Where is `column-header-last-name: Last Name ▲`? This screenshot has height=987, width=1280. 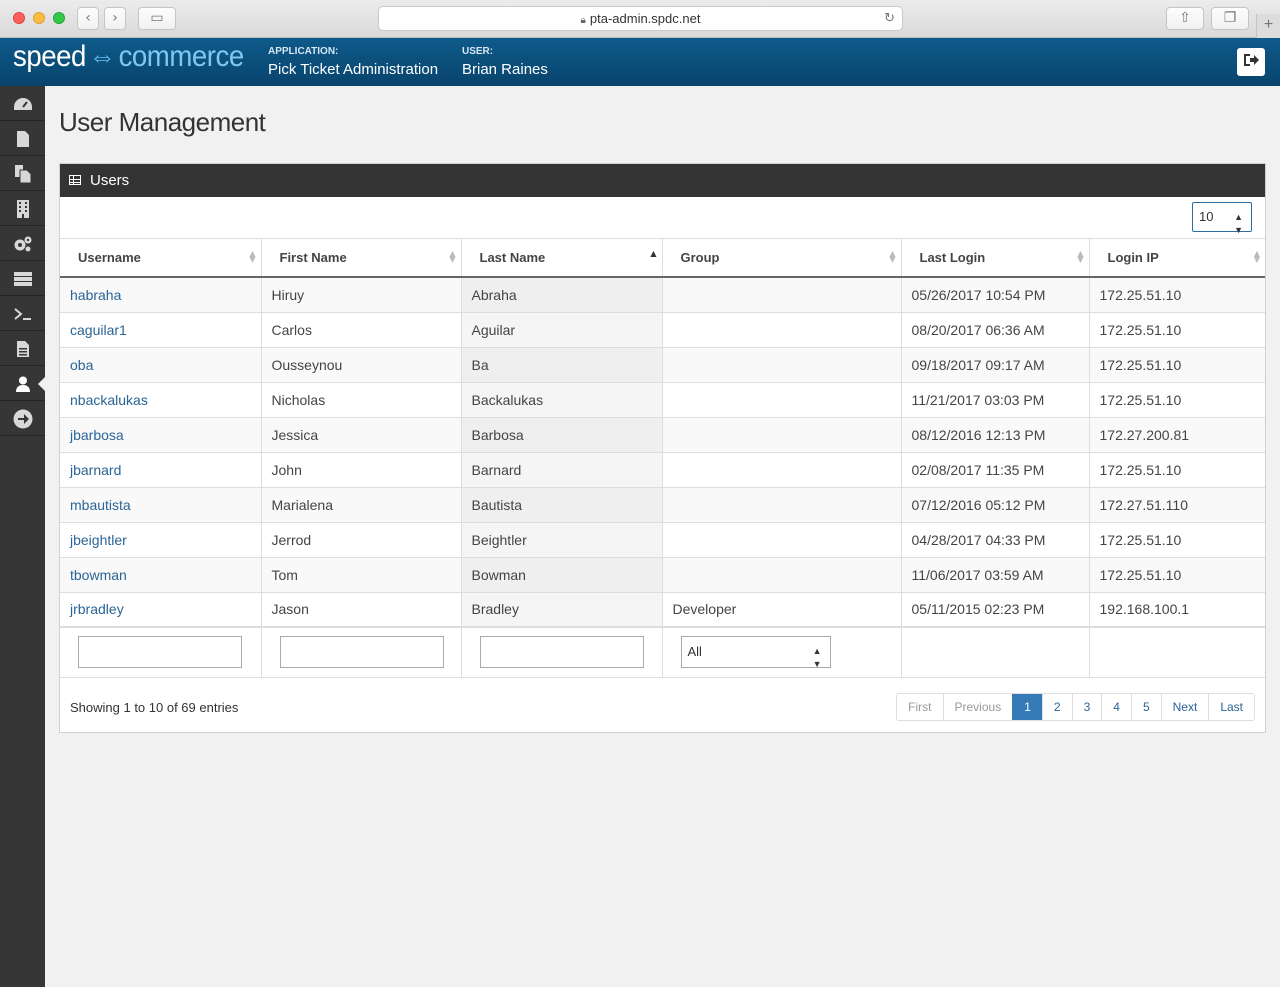
column-header-last-name: Last Name ▲ is located at coordinates (562, 258).